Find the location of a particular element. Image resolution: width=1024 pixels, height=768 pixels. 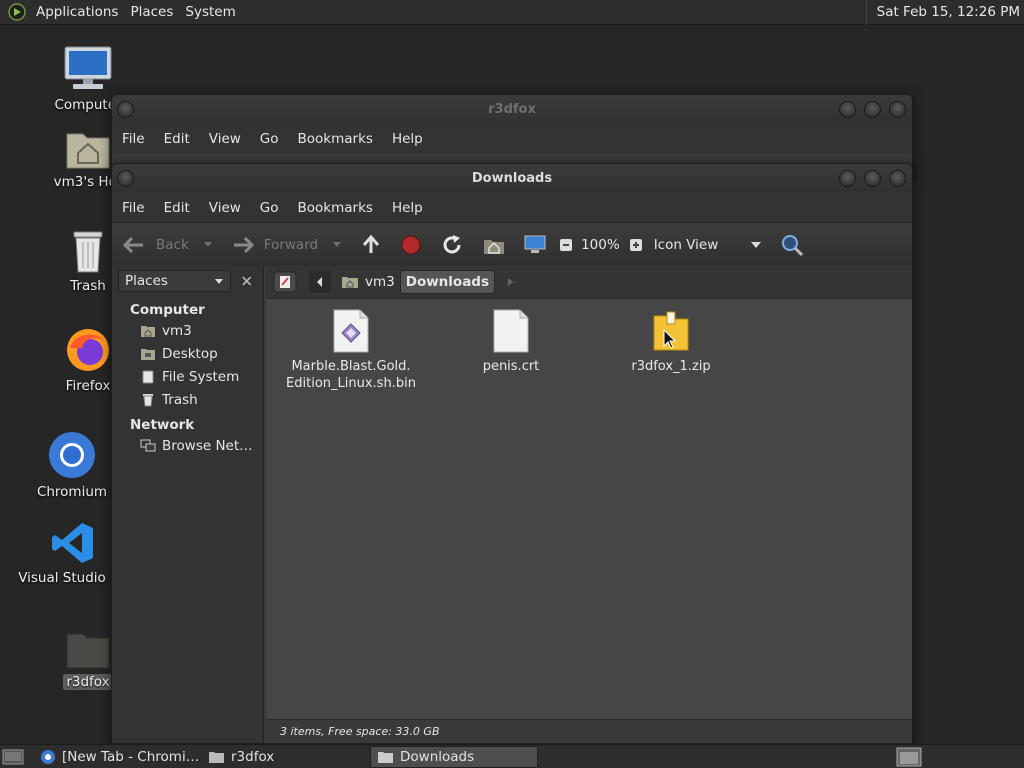

reload-icon is located at coordinates (452, 245).